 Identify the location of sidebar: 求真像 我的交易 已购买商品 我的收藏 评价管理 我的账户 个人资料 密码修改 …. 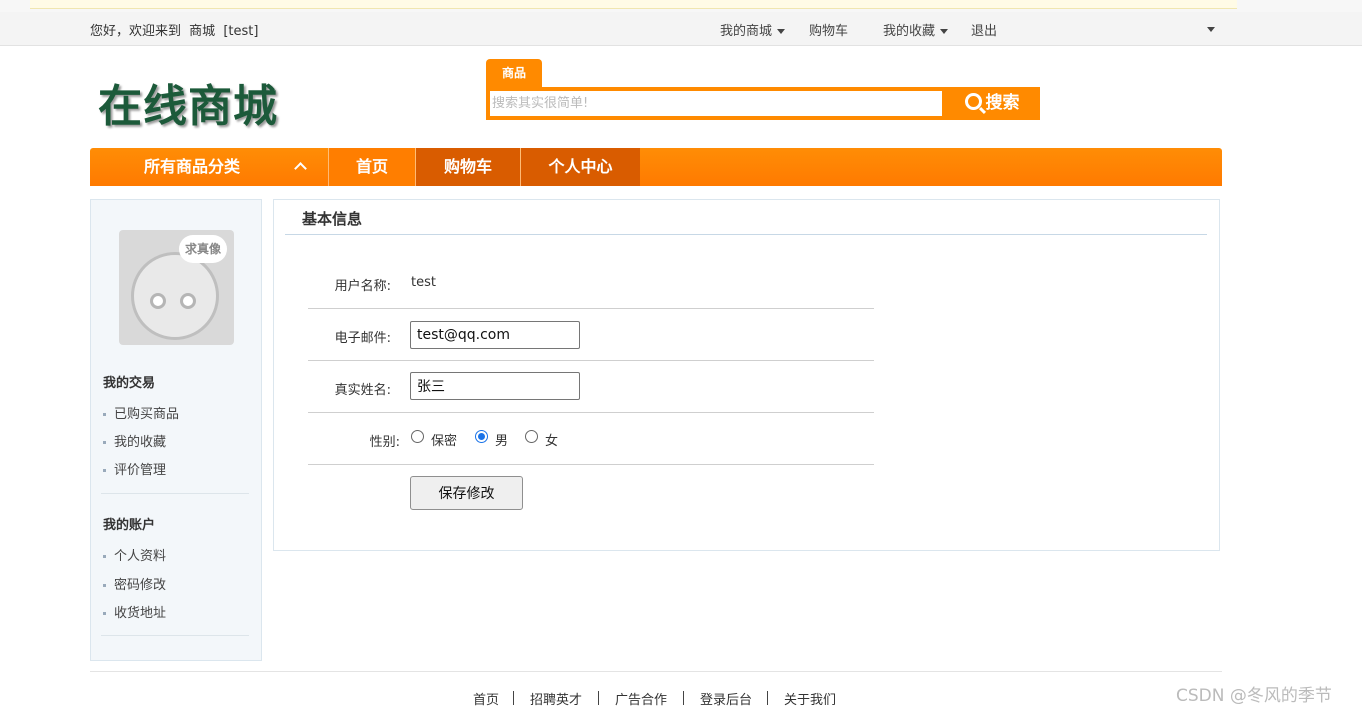
(176, 430).